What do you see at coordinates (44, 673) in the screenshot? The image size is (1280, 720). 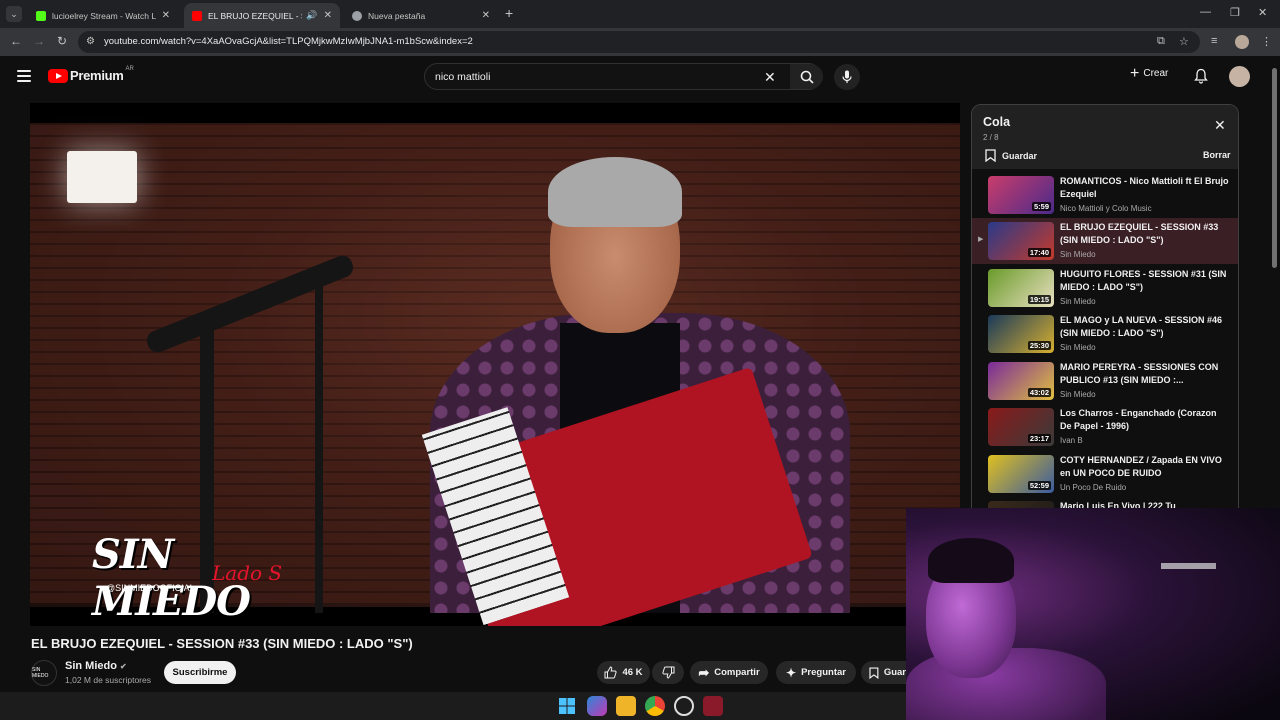 I see `channel-avatar: SIN MIEDO` at bounding box center [44, 673].